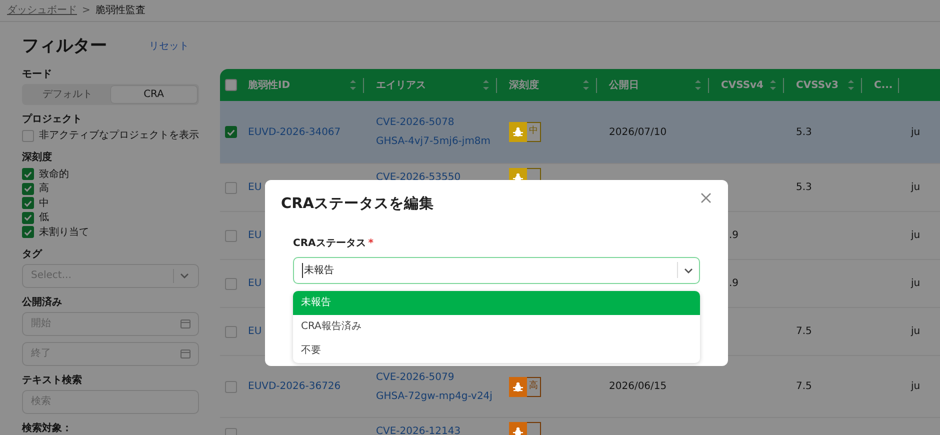  I want to click on filter-label: テキスト検索, so click(52, 381).